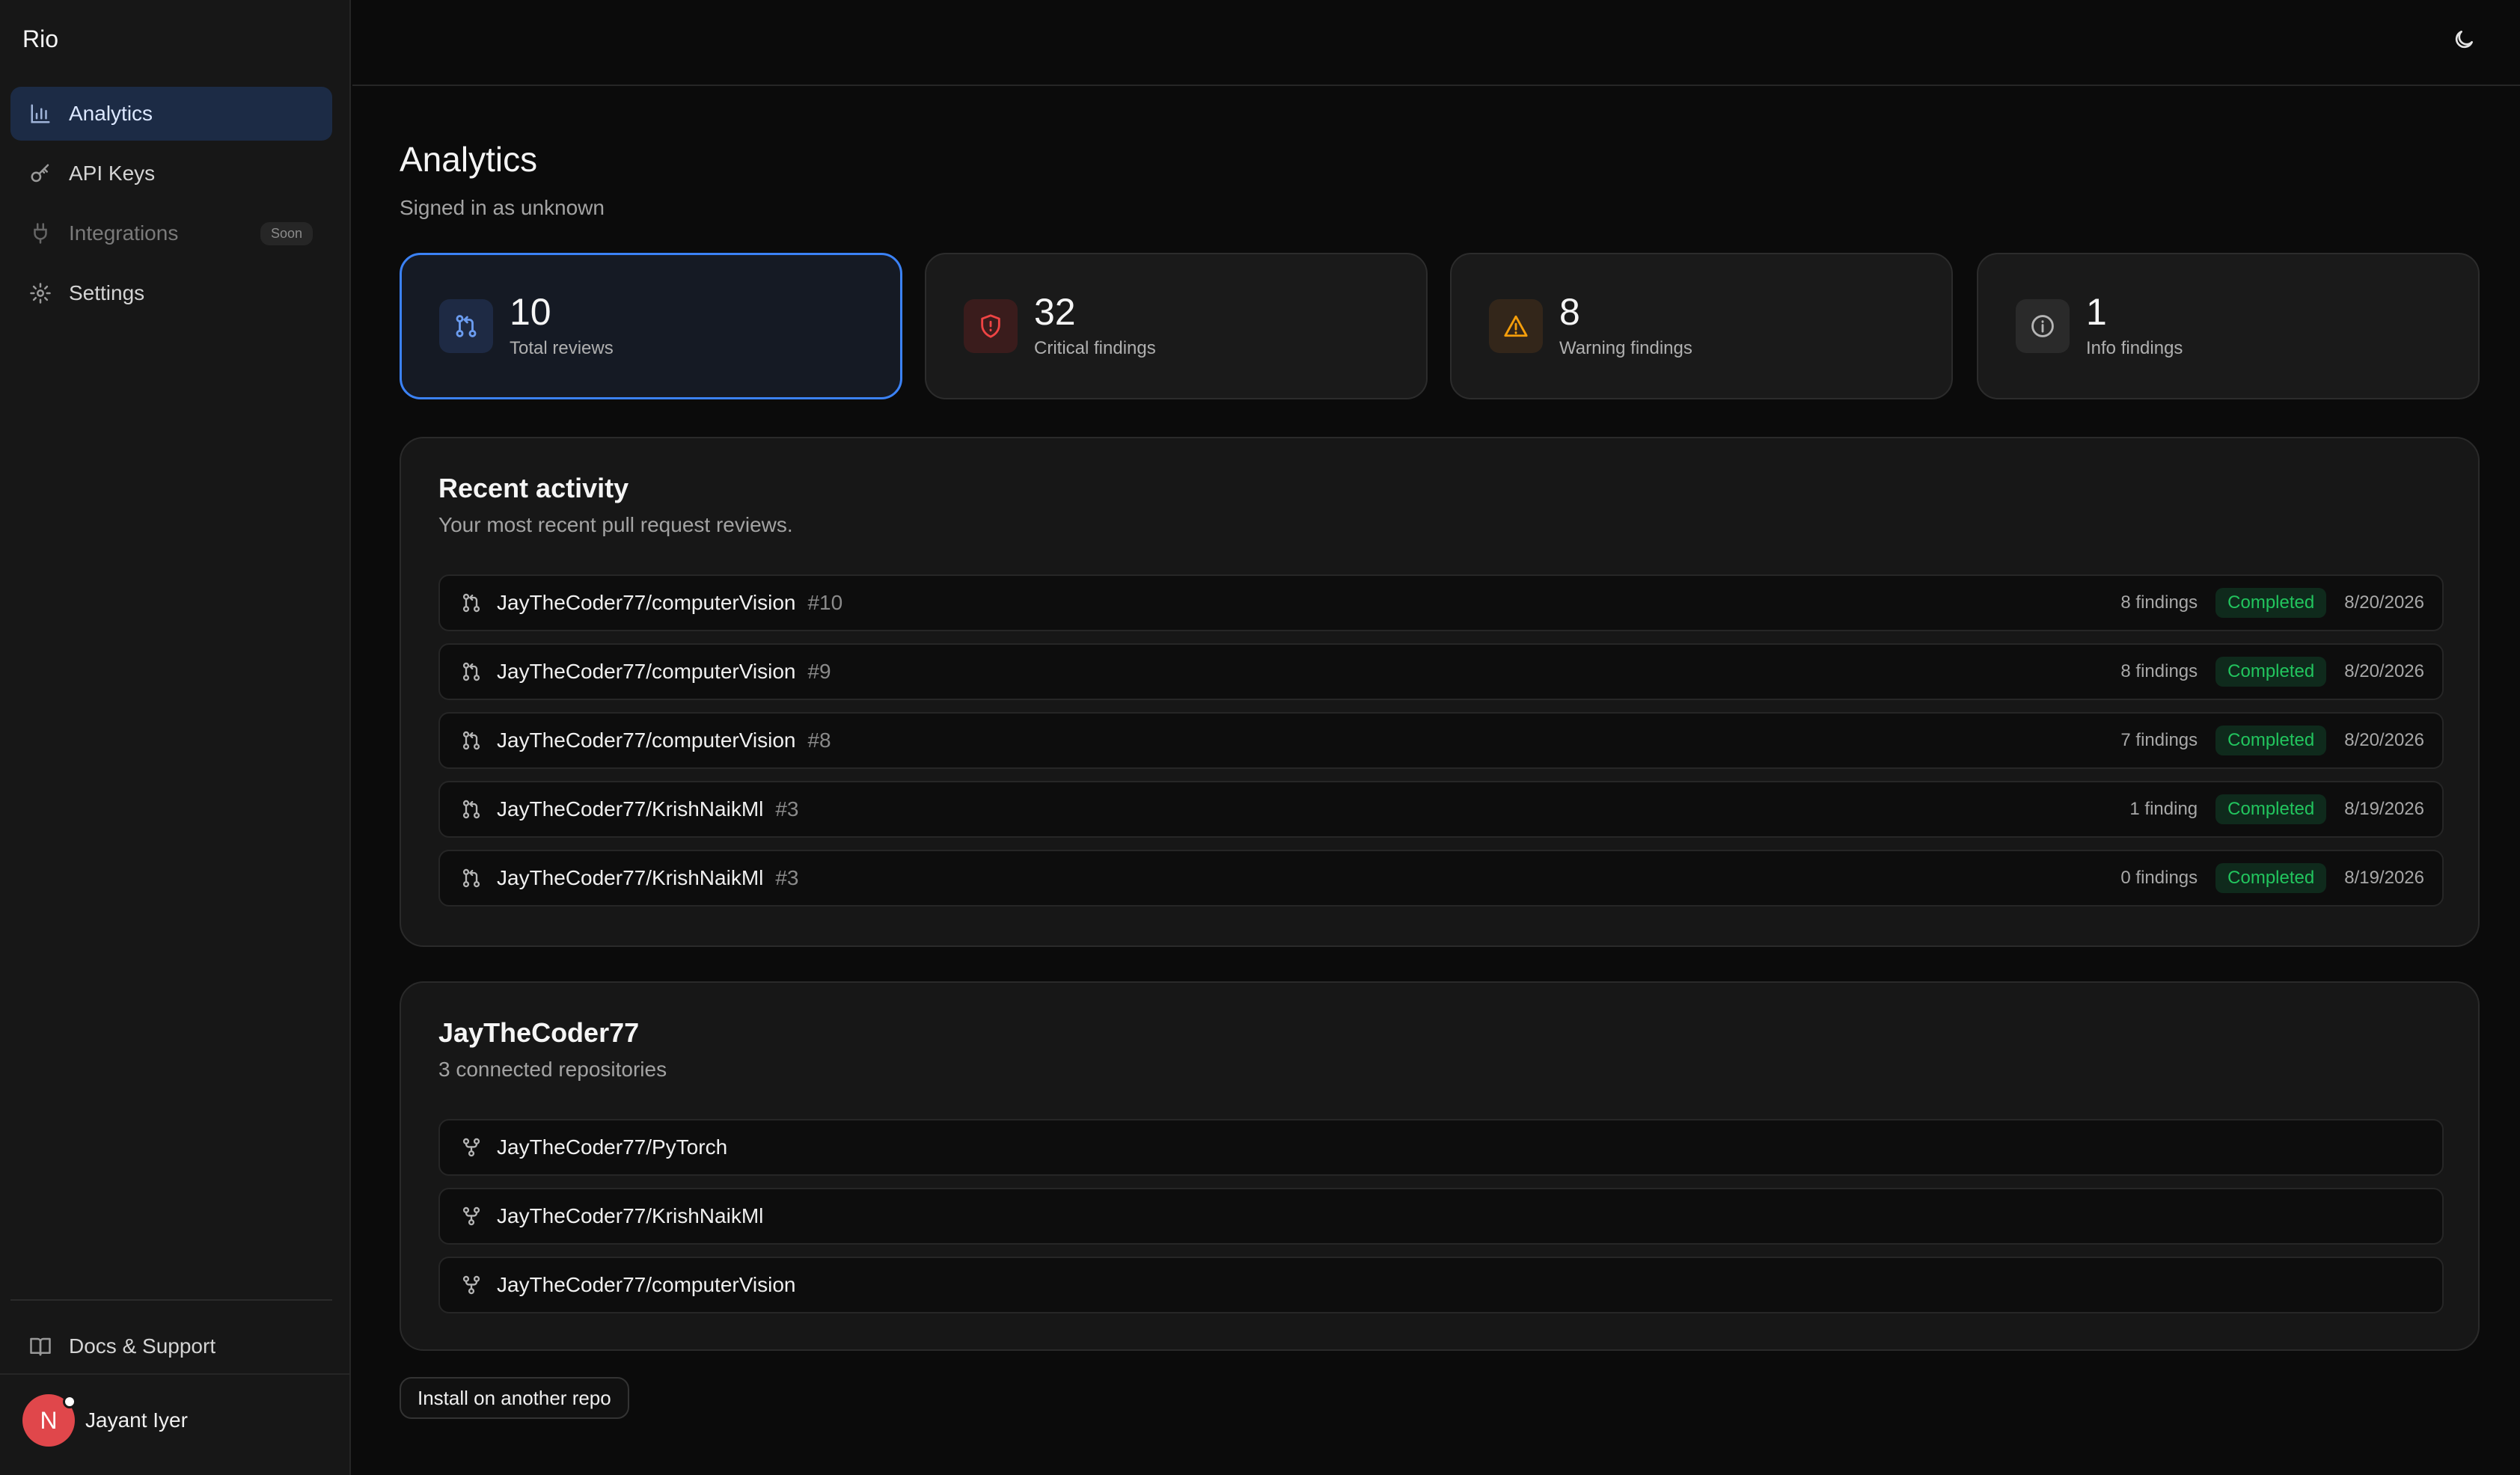 The image size is (2520, 1475). I want to click on sidebar-item-label: Integrations, so click(124, 233).